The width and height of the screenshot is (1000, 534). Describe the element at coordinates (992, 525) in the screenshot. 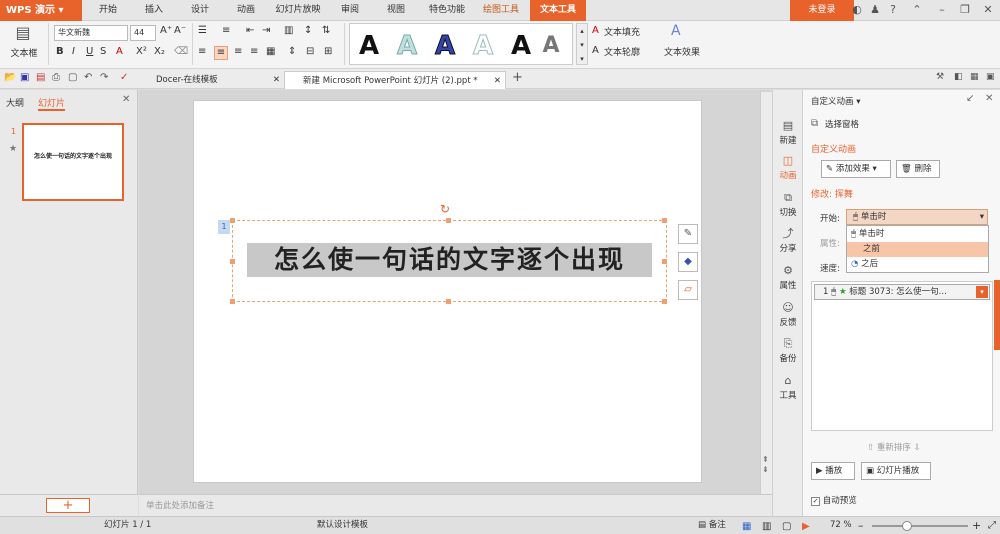

I see `fit-window-icon: ⤢` at that location.